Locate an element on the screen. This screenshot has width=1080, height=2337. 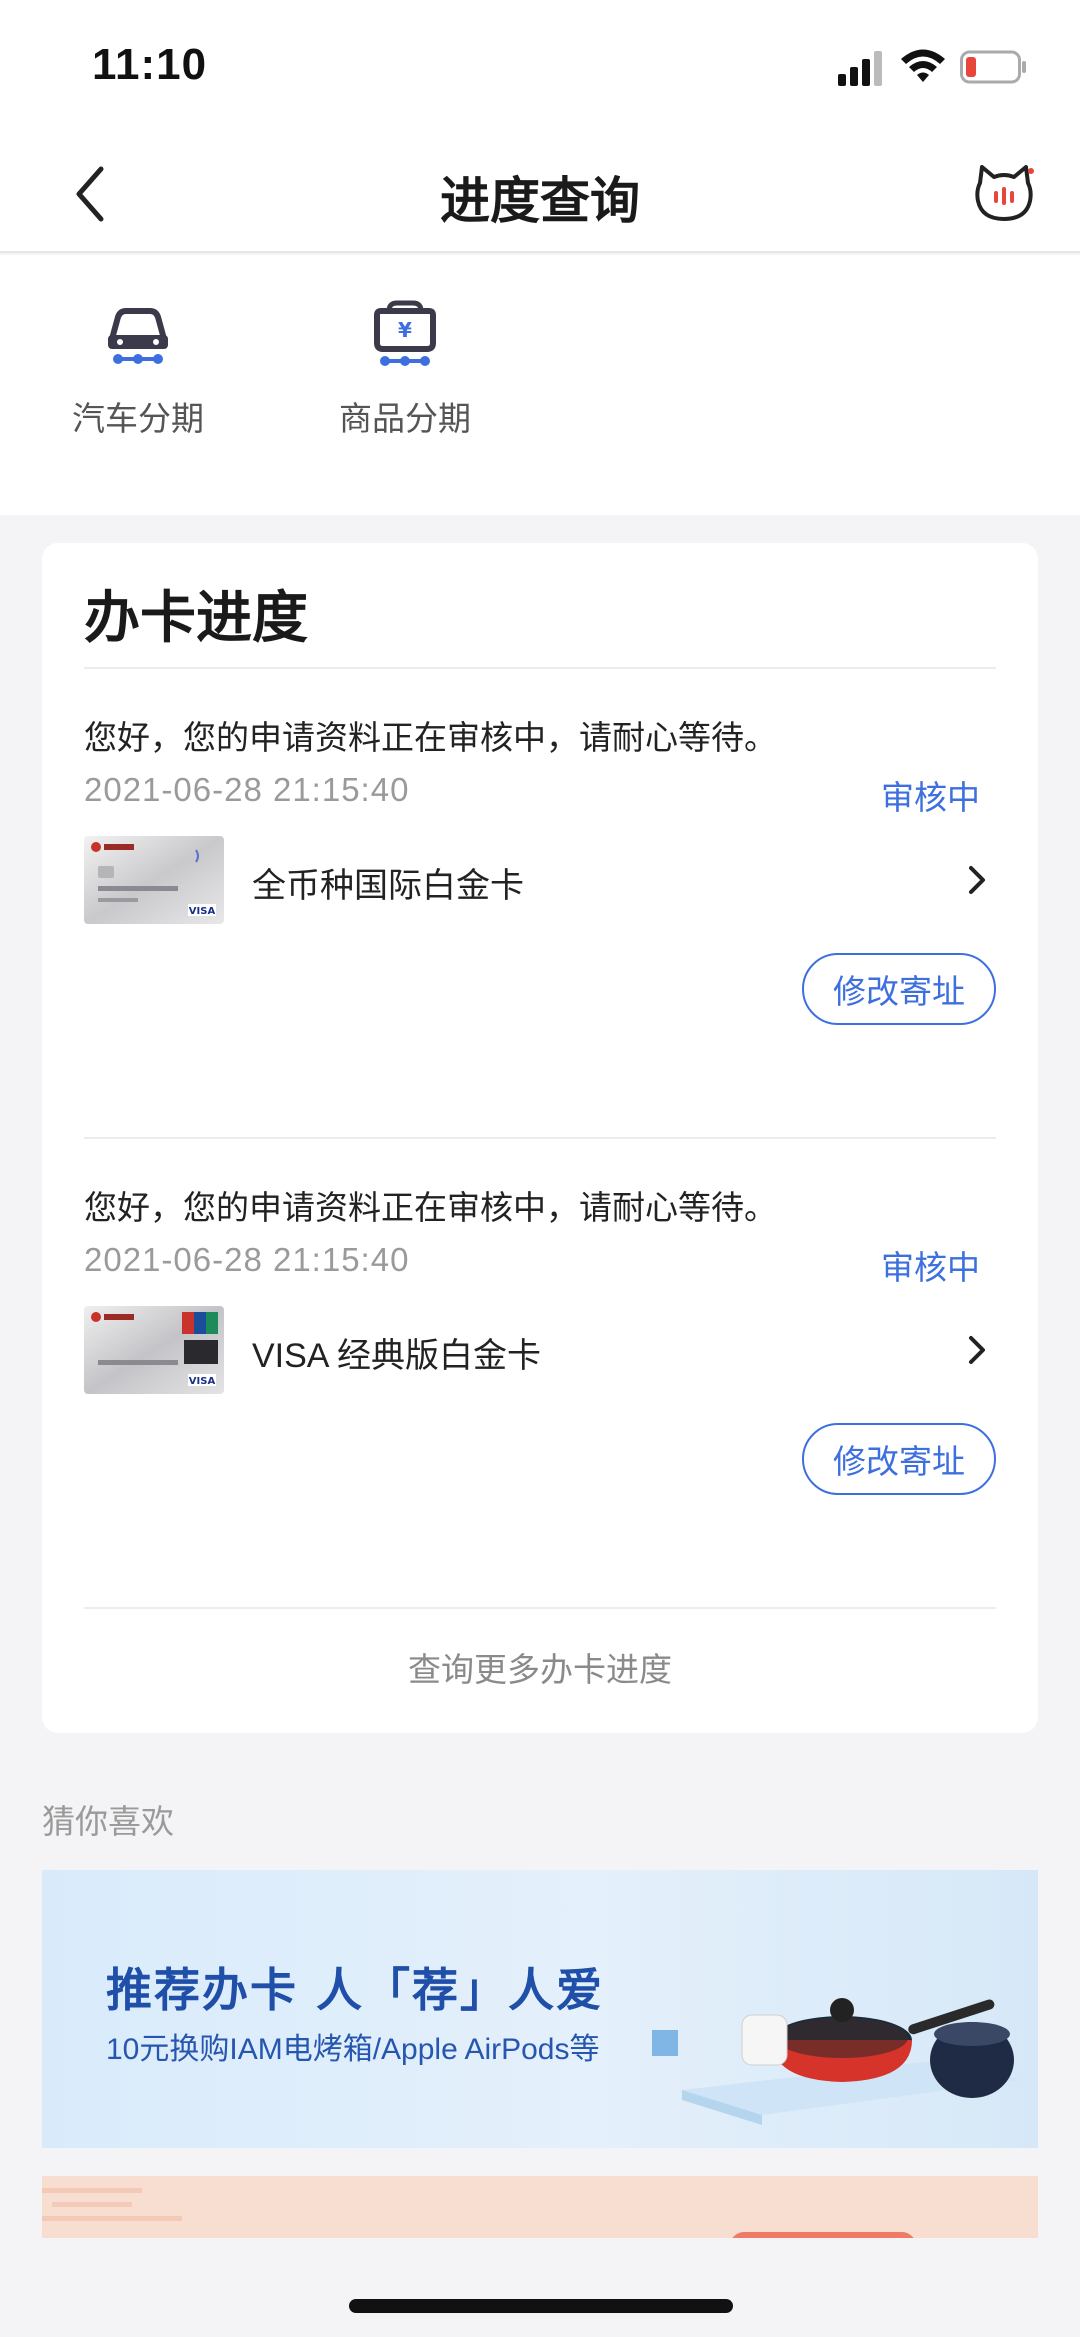
card-name: 全币种国际白金卡 is located at coordinates (388, 886).